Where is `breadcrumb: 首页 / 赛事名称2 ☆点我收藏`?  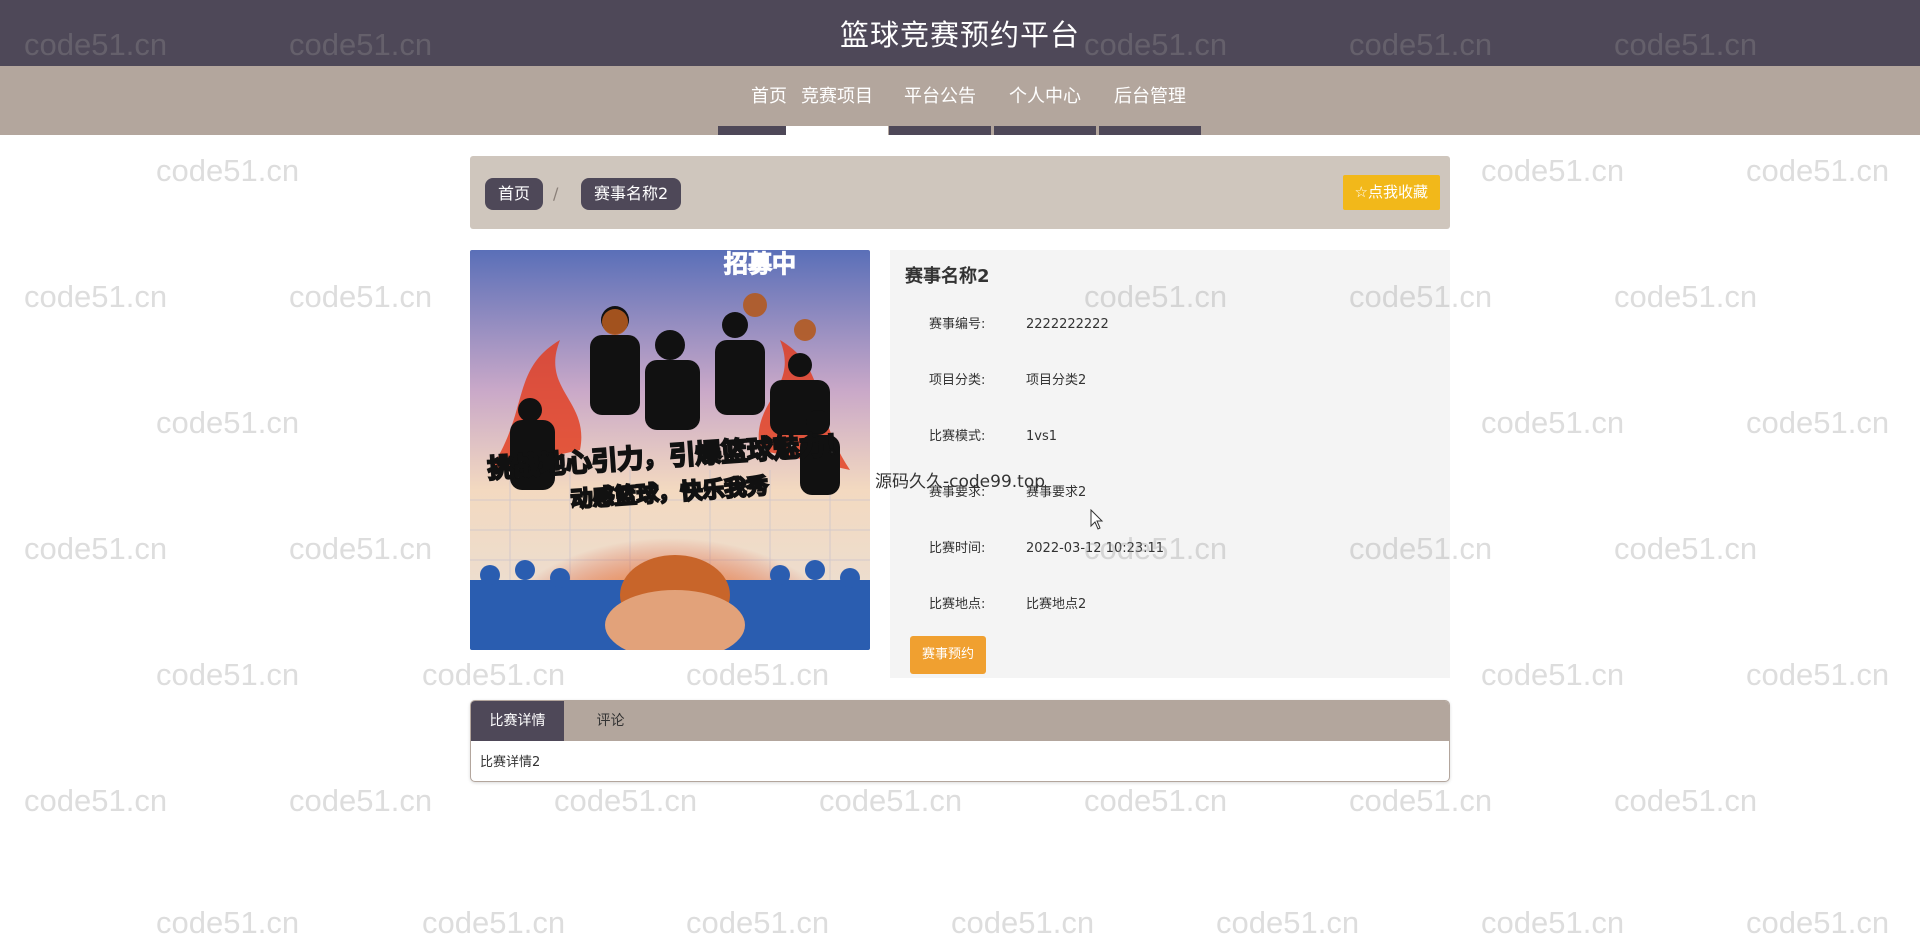
breadcrumb: 首页 / 赛事名称2 ☆点我收藏 is located at coordinates (960, 192).